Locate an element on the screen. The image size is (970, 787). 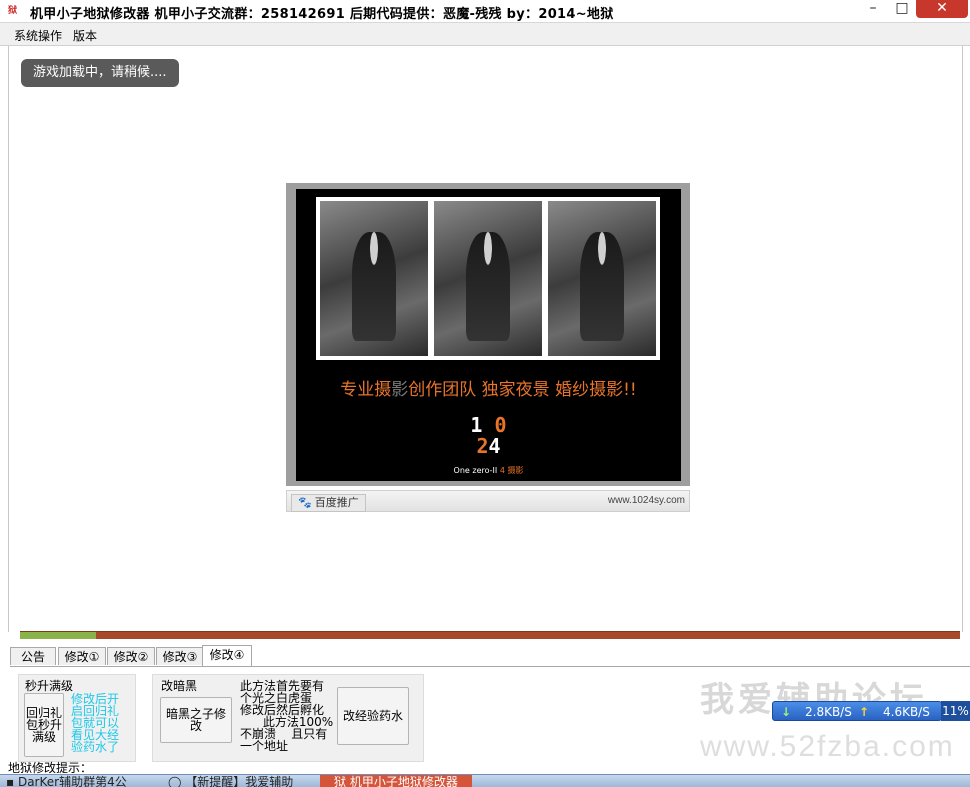
instant-level-note: 修改后开 启回归礼 包就可以 看见大经 验药水了 is located at coordinates (95, 723).